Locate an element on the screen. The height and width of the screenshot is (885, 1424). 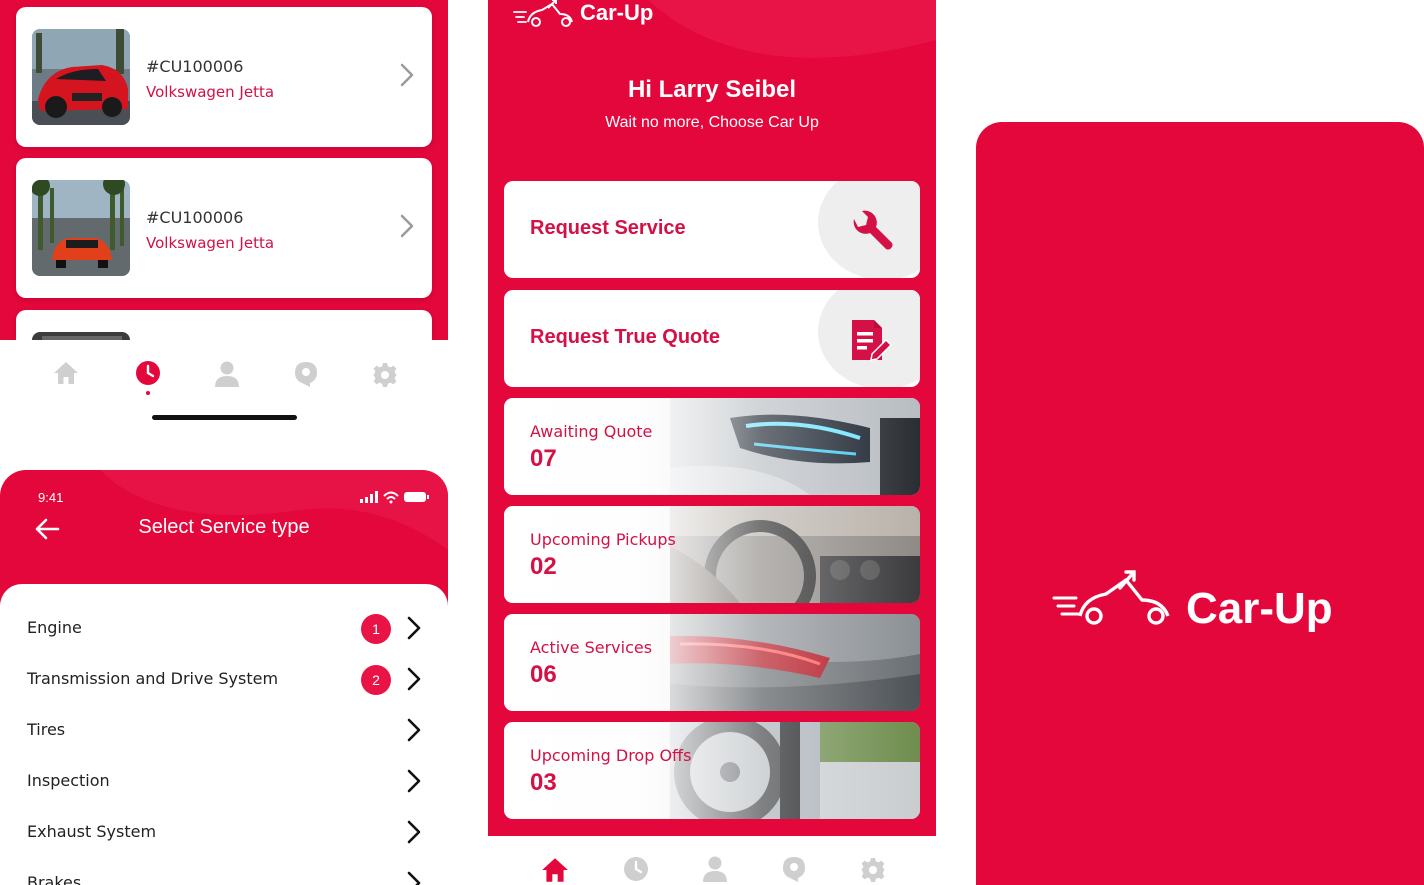
stat-value: 02 is located at coordinates (543, 566).